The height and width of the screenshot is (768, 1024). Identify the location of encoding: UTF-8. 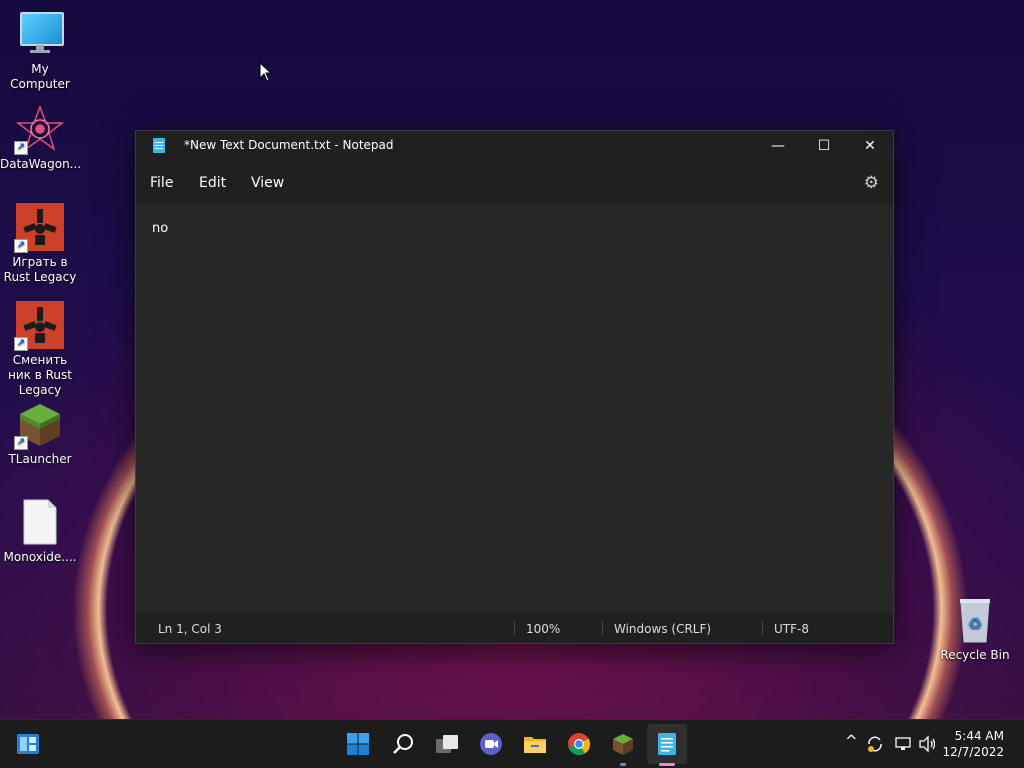
(791, 629).